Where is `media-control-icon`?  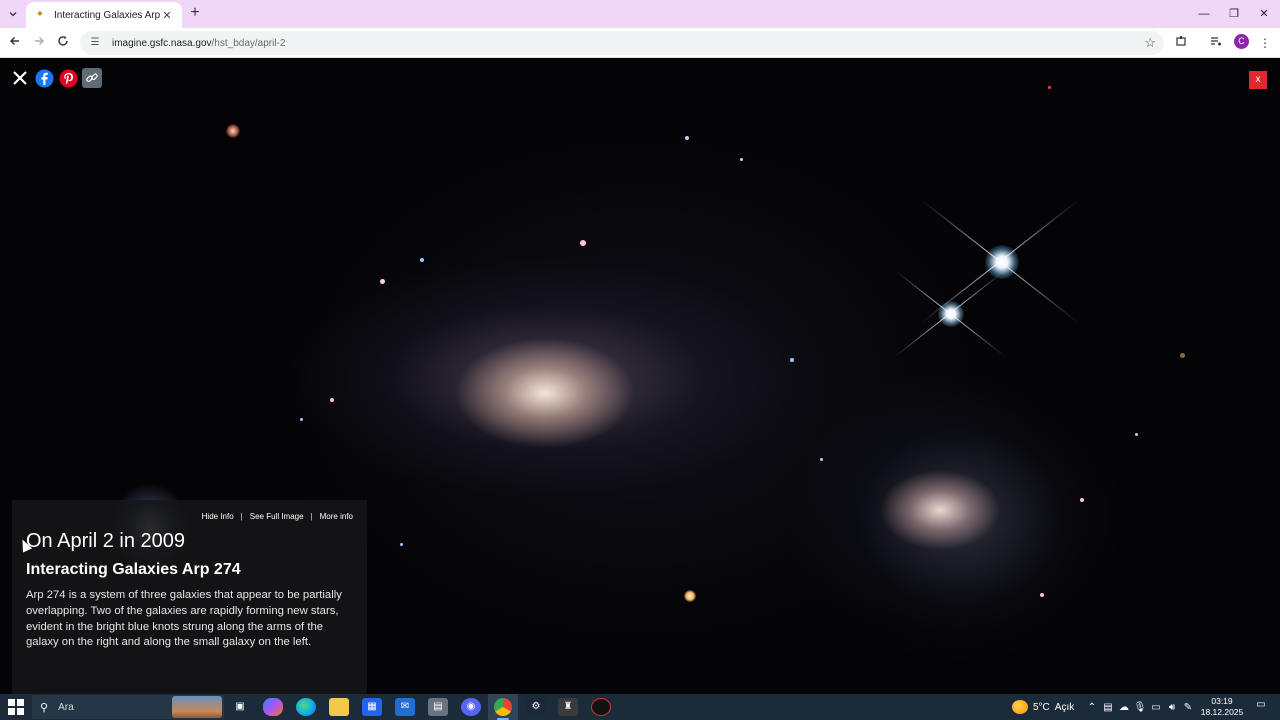 media-control-icon is located at coordinates (1216, 43).